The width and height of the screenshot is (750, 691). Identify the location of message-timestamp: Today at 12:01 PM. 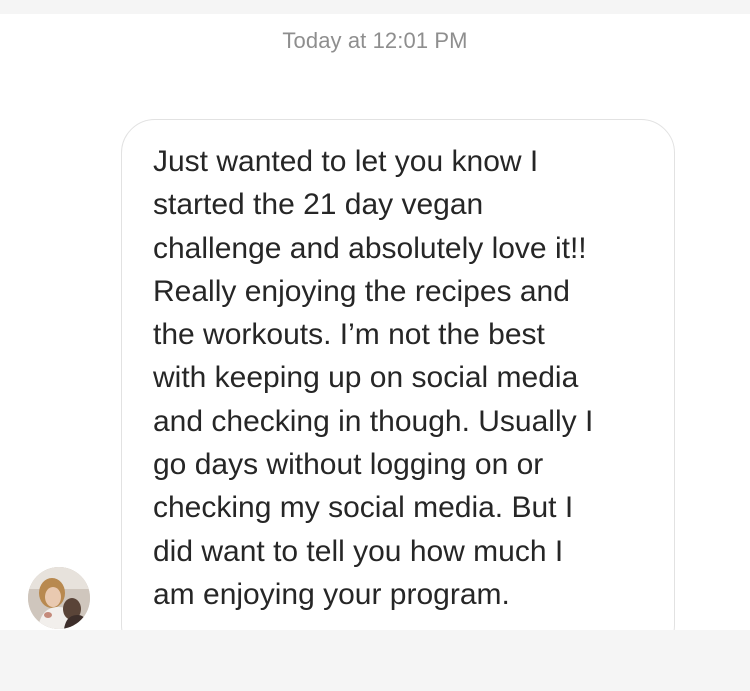
(375, 40).